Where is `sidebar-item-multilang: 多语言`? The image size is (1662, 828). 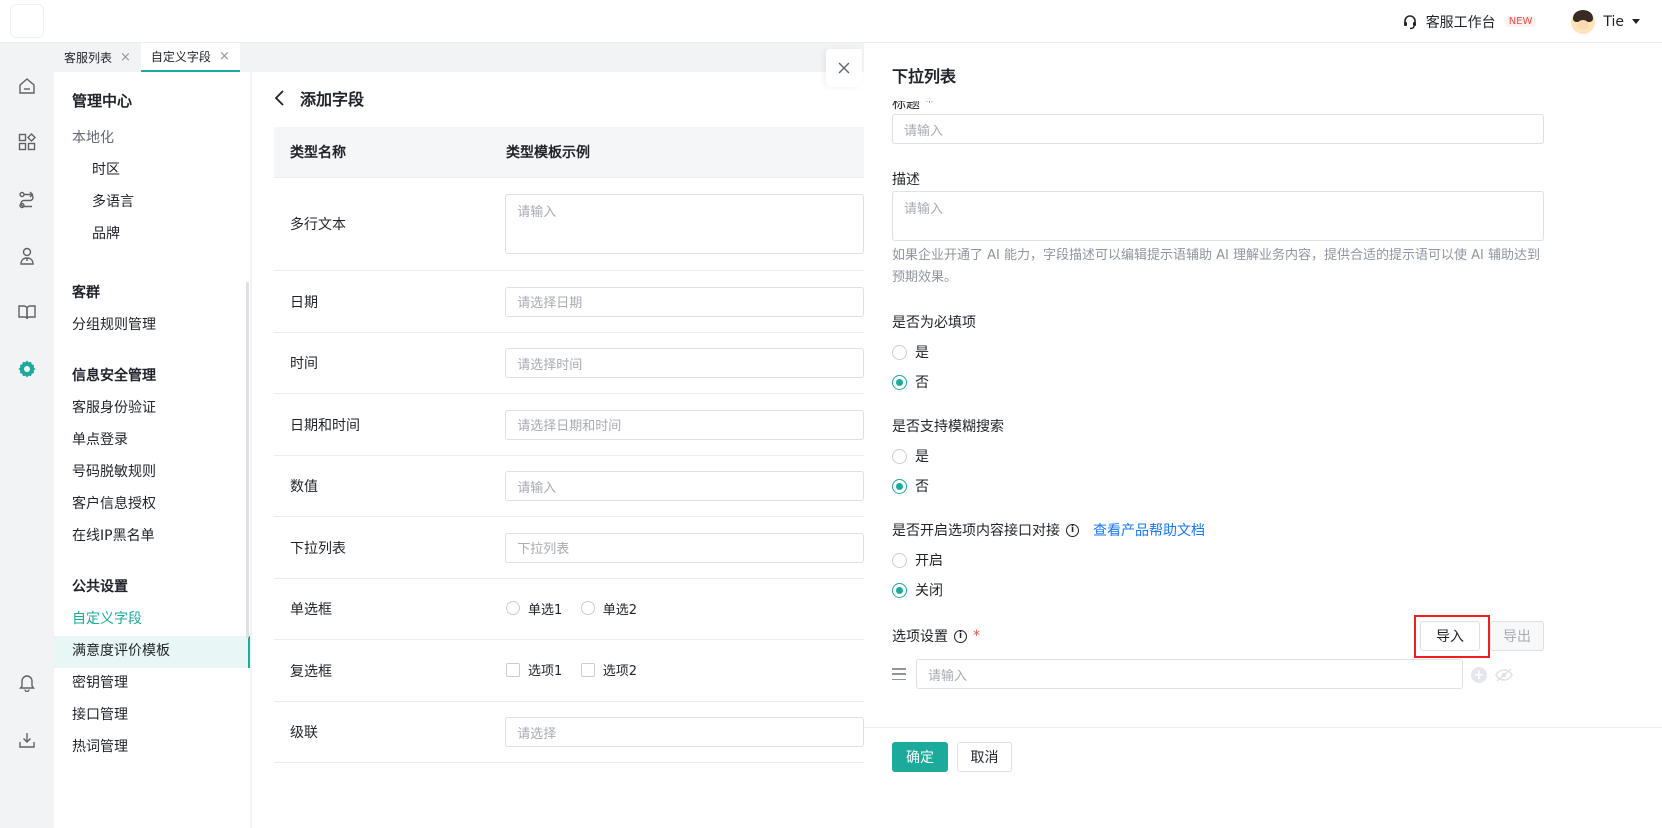 sidebar-item-multilang: 多语言 is located at coordinates (113, 201).